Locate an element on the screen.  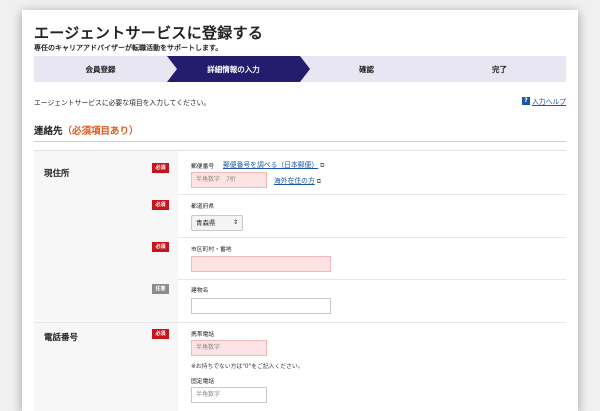
building-label: 建物名 is located at coordinates (200, 291).